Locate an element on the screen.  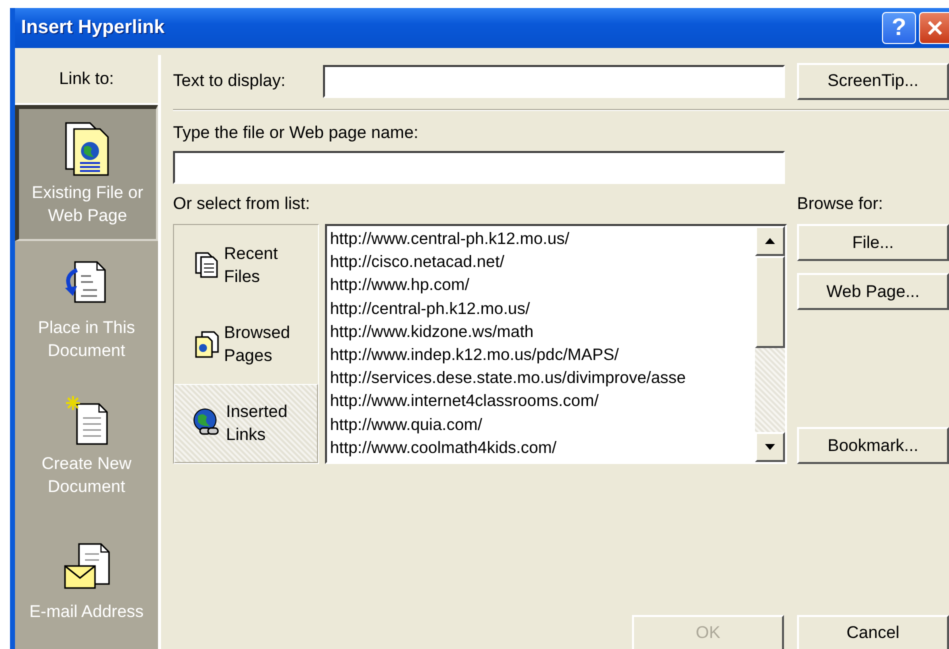
scroll-down-button is located at coordinates (770, 447).